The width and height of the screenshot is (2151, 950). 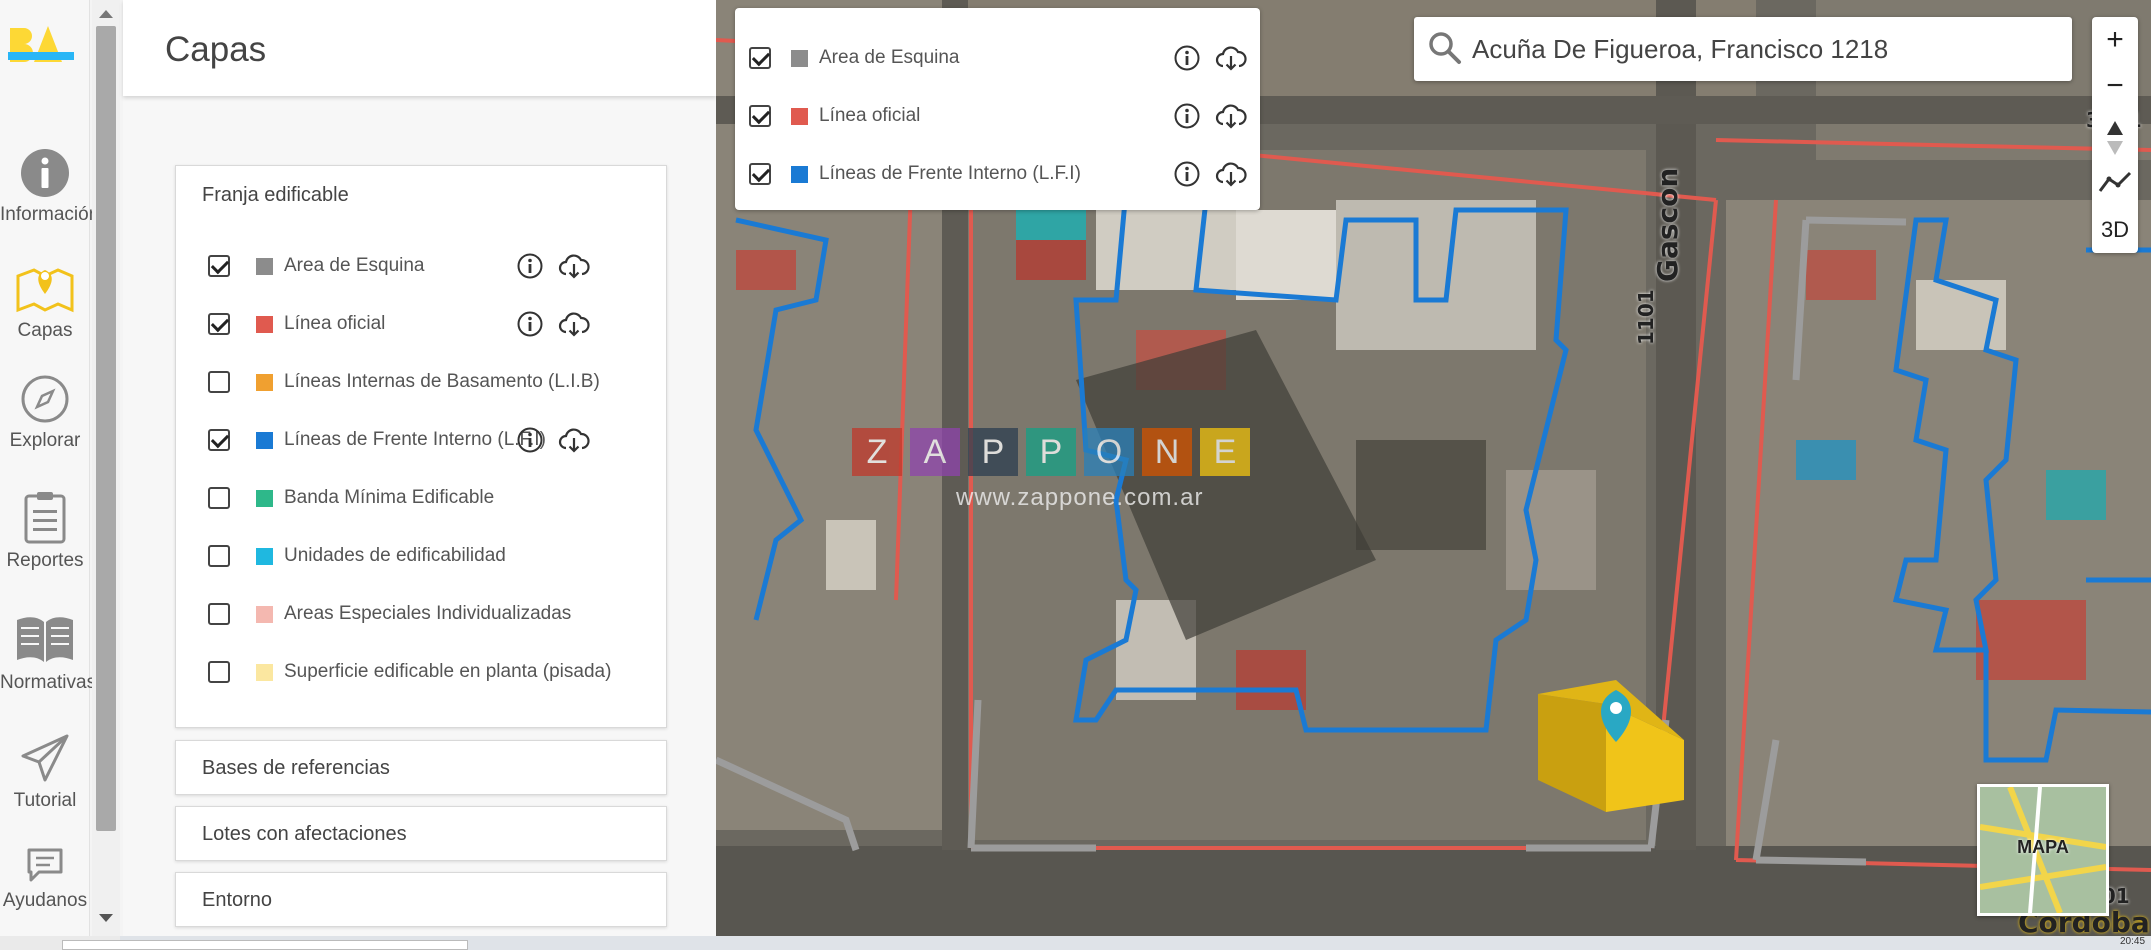 I want to click on rail-item-ayudanos: Ayudanos, so click(x=45, y=879).